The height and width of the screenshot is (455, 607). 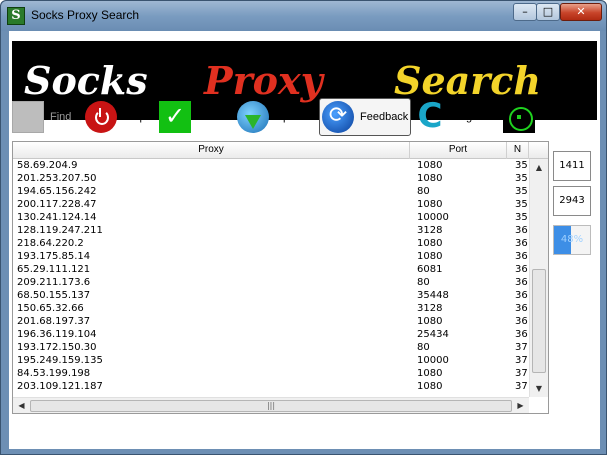 What do you see at coordinates (271, 178) in the screenshot?
I see `table-row: 201.253.207.50 1080 35` at bounding box center [271, 178].